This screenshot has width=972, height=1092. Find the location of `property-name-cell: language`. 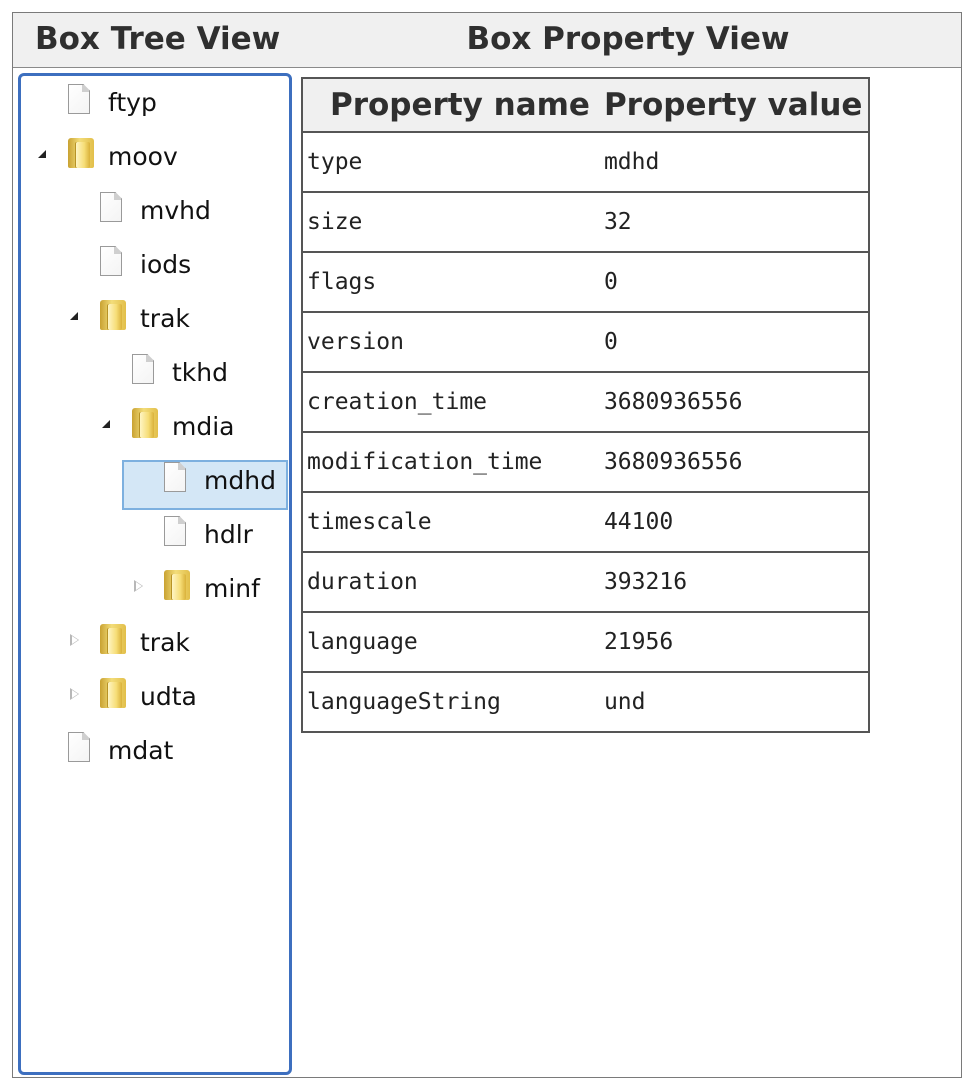

property-name-cell: language is located at coordinates (449, 641).